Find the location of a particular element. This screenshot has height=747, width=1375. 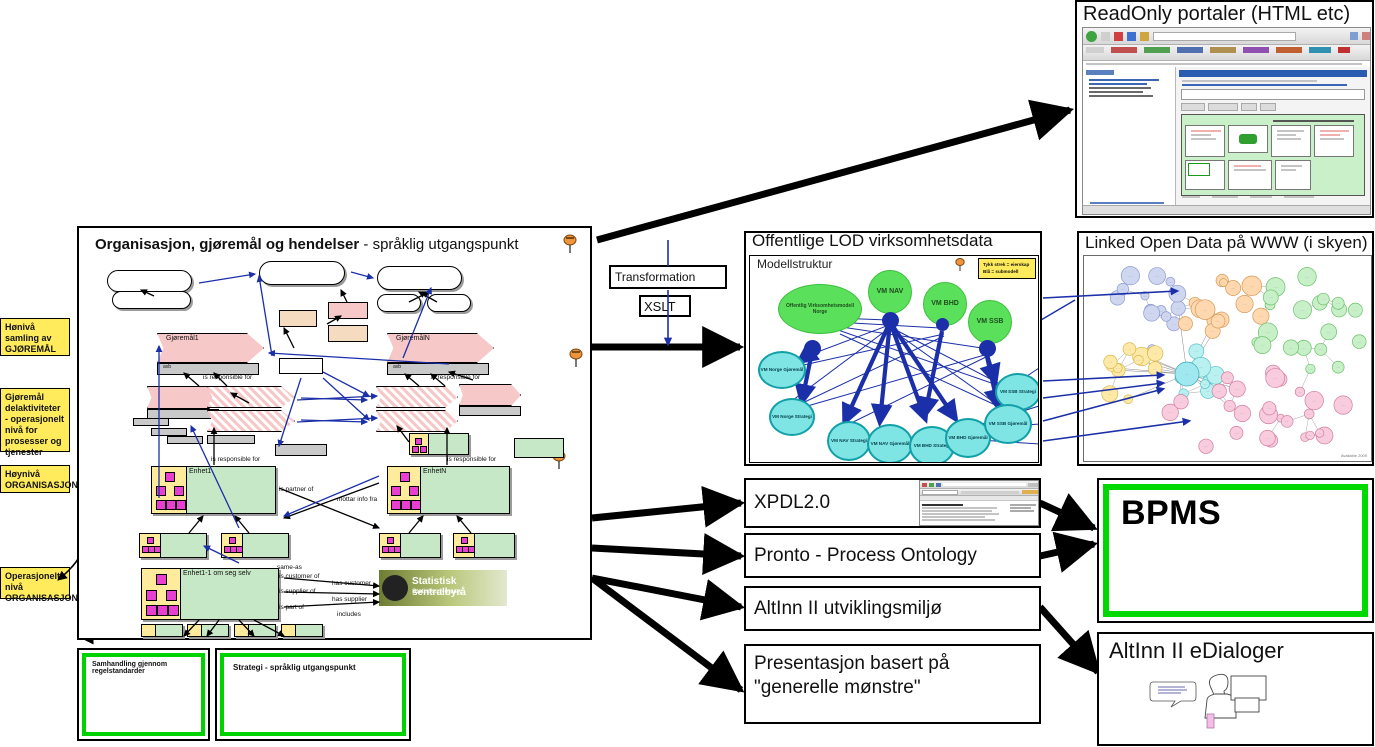

arrow-pronto-to-bpms is located at coordinates (1069, 552).